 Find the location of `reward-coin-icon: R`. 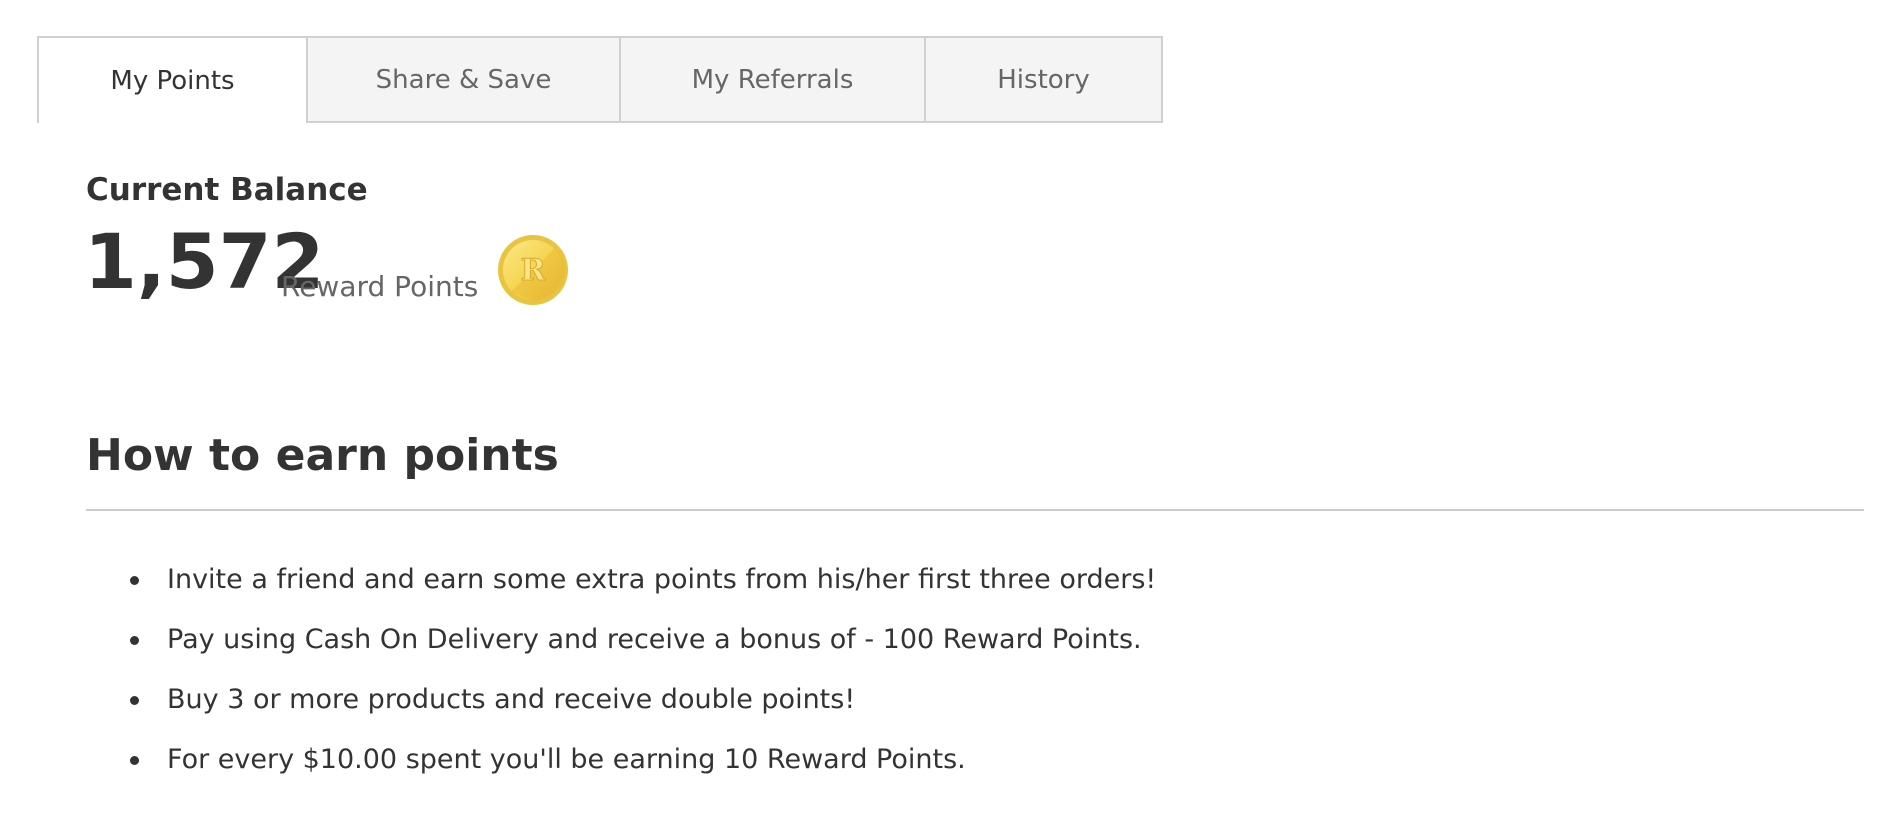

reward-coin-icon: R is located at coordinates (533, 270).